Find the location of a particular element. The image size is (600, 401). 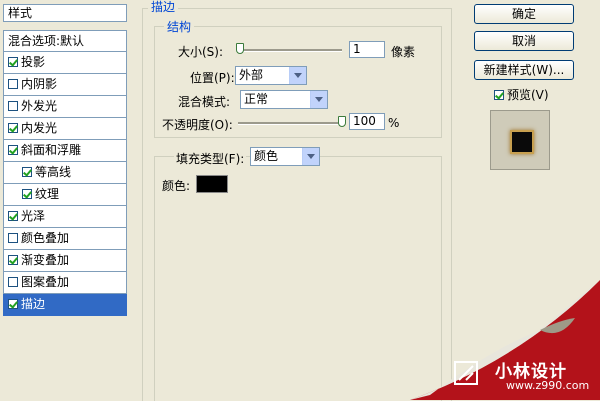

curl-shadow is located at coordinates (557, 326).